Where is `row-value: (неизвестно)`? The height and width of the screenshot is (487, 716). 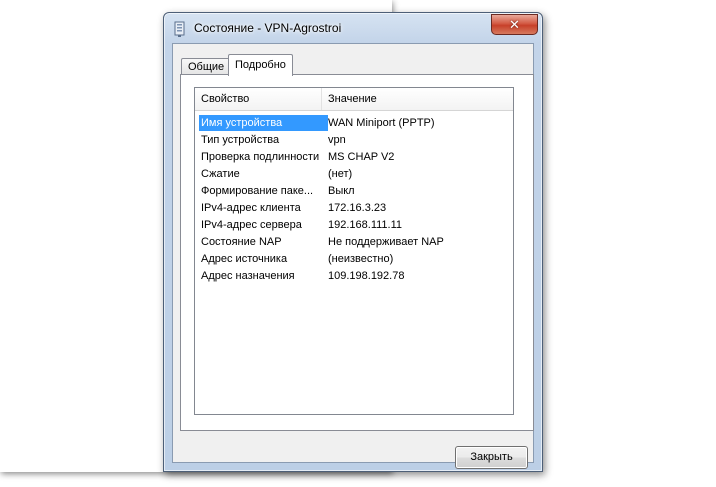
row-value: (неизвестно) is located at coordinates (361, 259).